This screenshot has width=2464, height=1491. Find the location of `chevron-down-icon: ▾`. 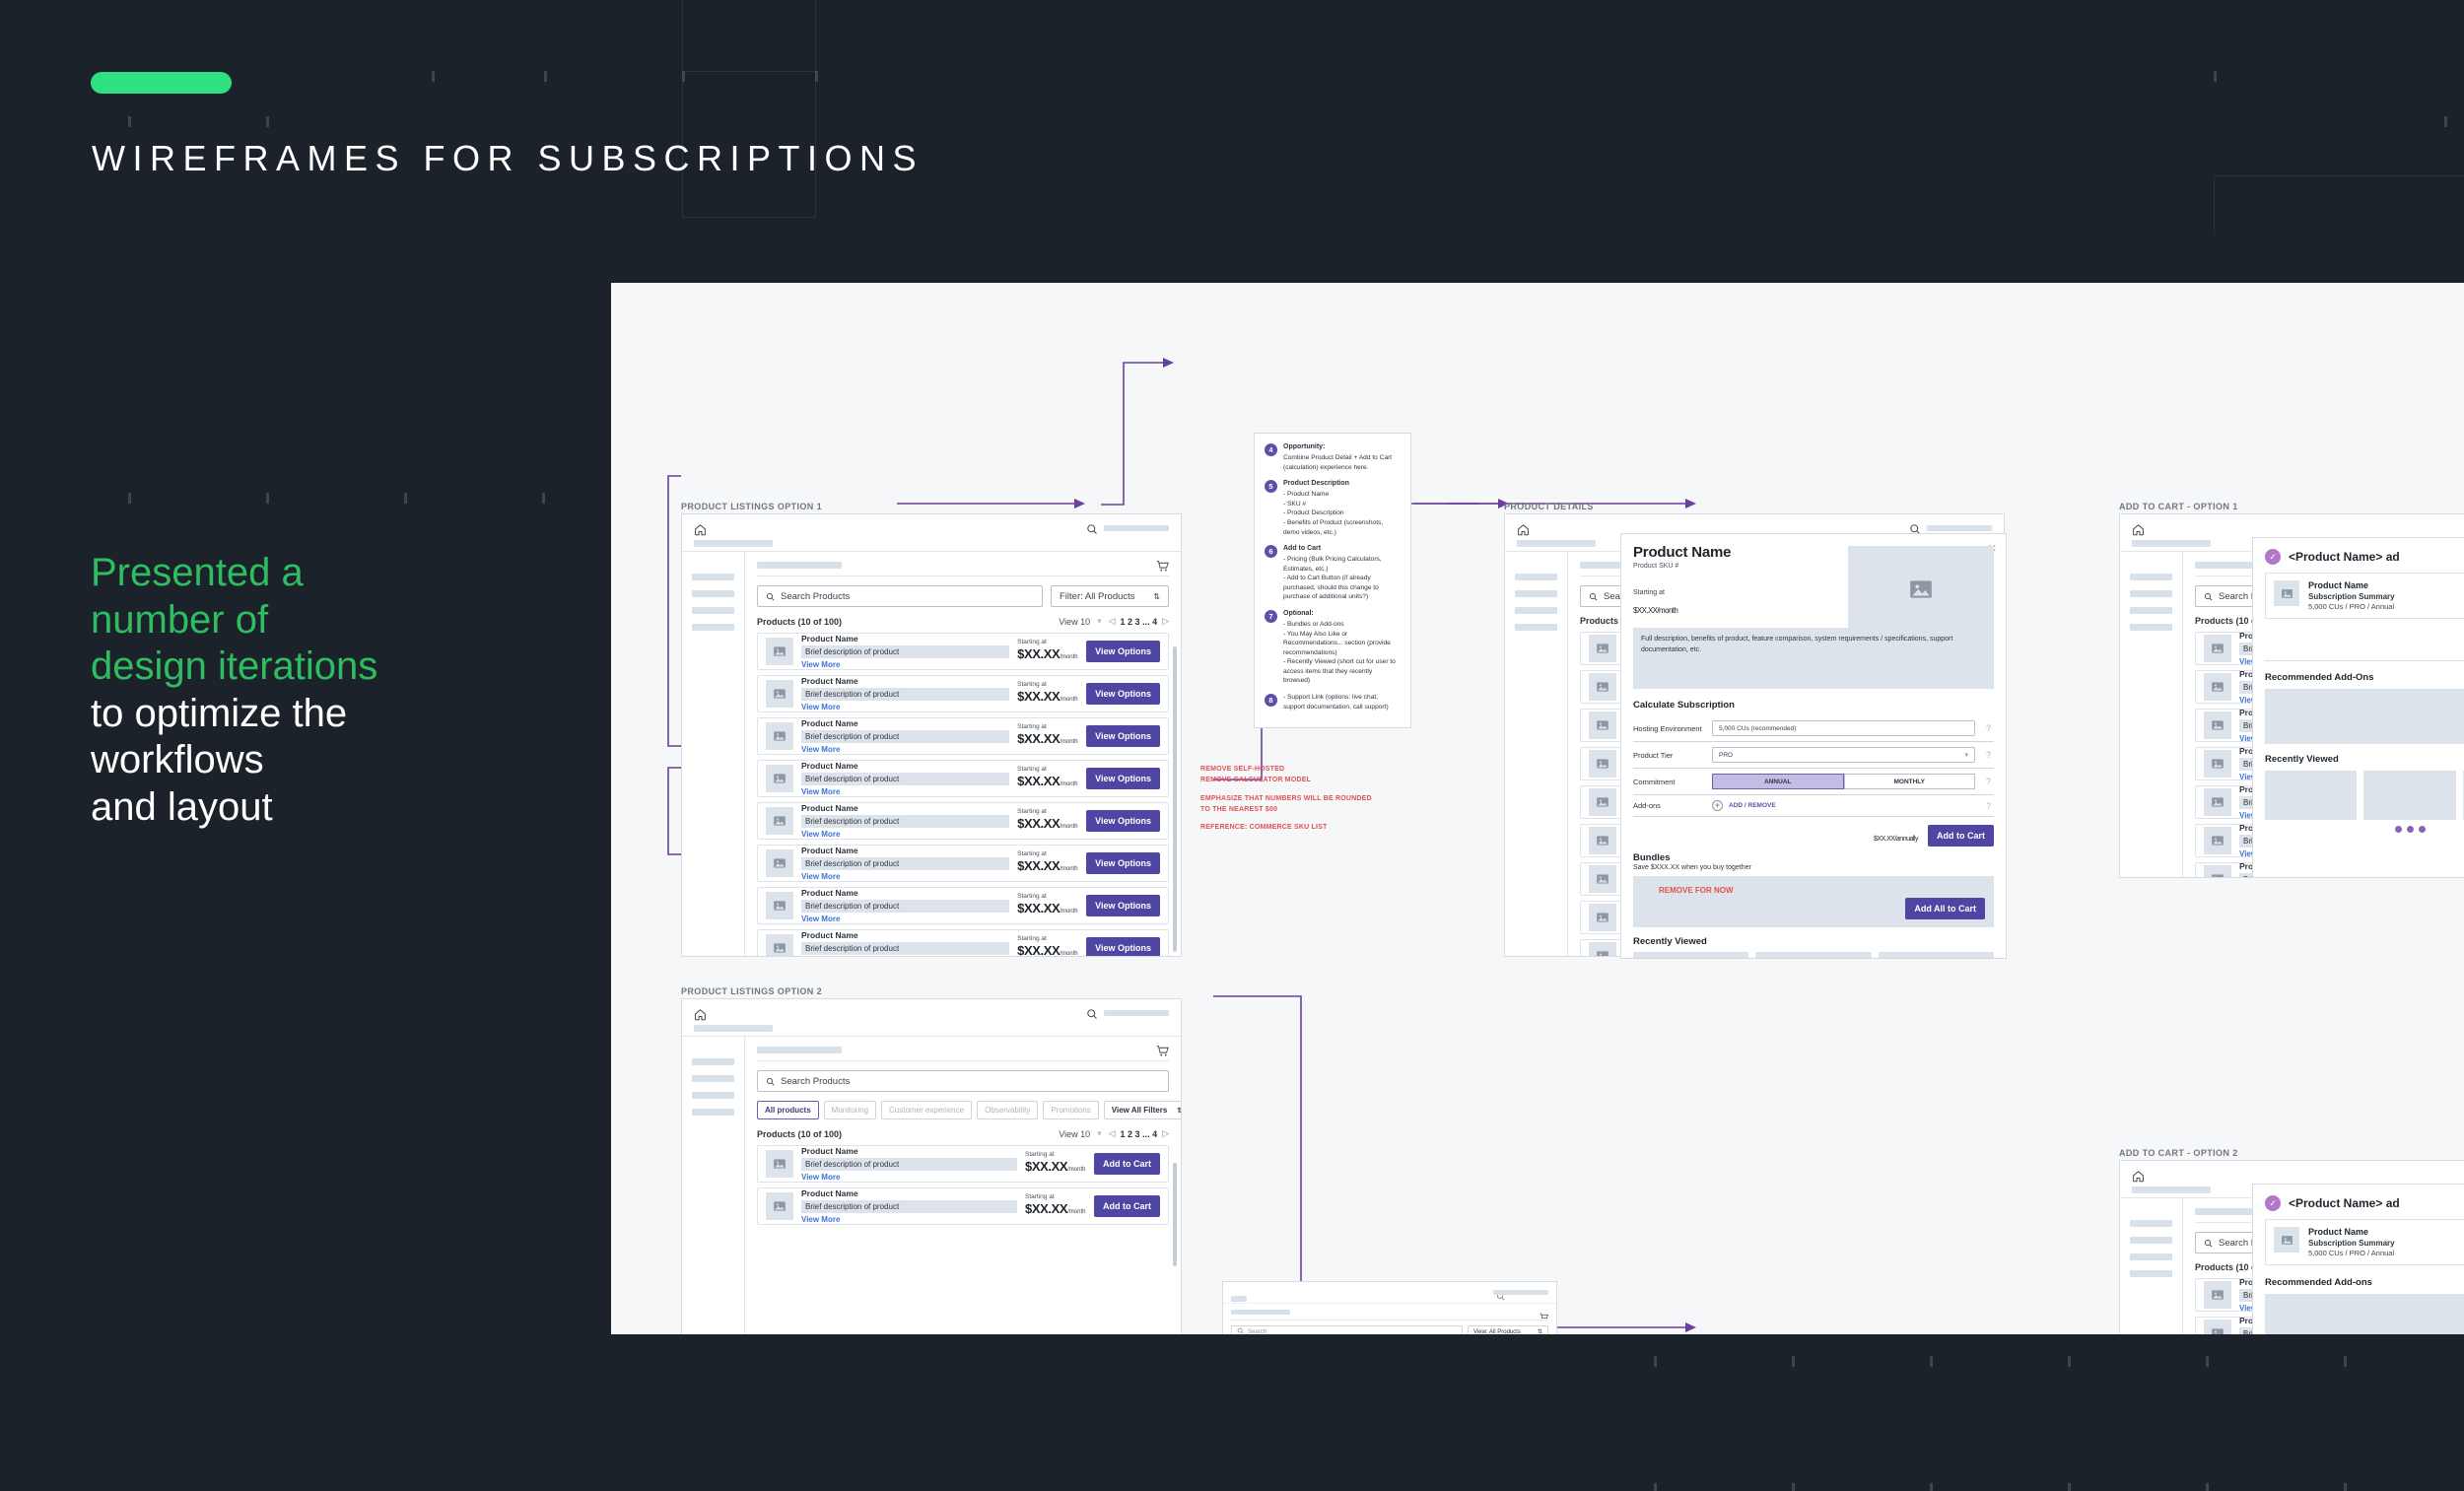

chevron-down-icon: ▾ is located at coordinates (1099, 1133).